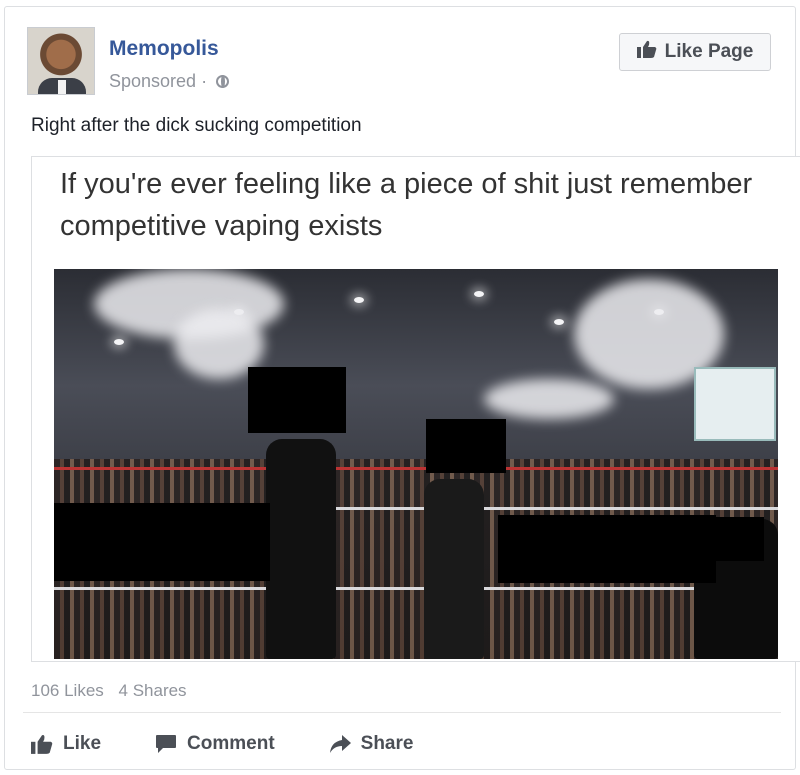 This screenshot has height=775, width=800. What do you see at coordinates (166, 744) in the screenshot?
I see `speech-bubble-icon` at bounding box center [166, 744].